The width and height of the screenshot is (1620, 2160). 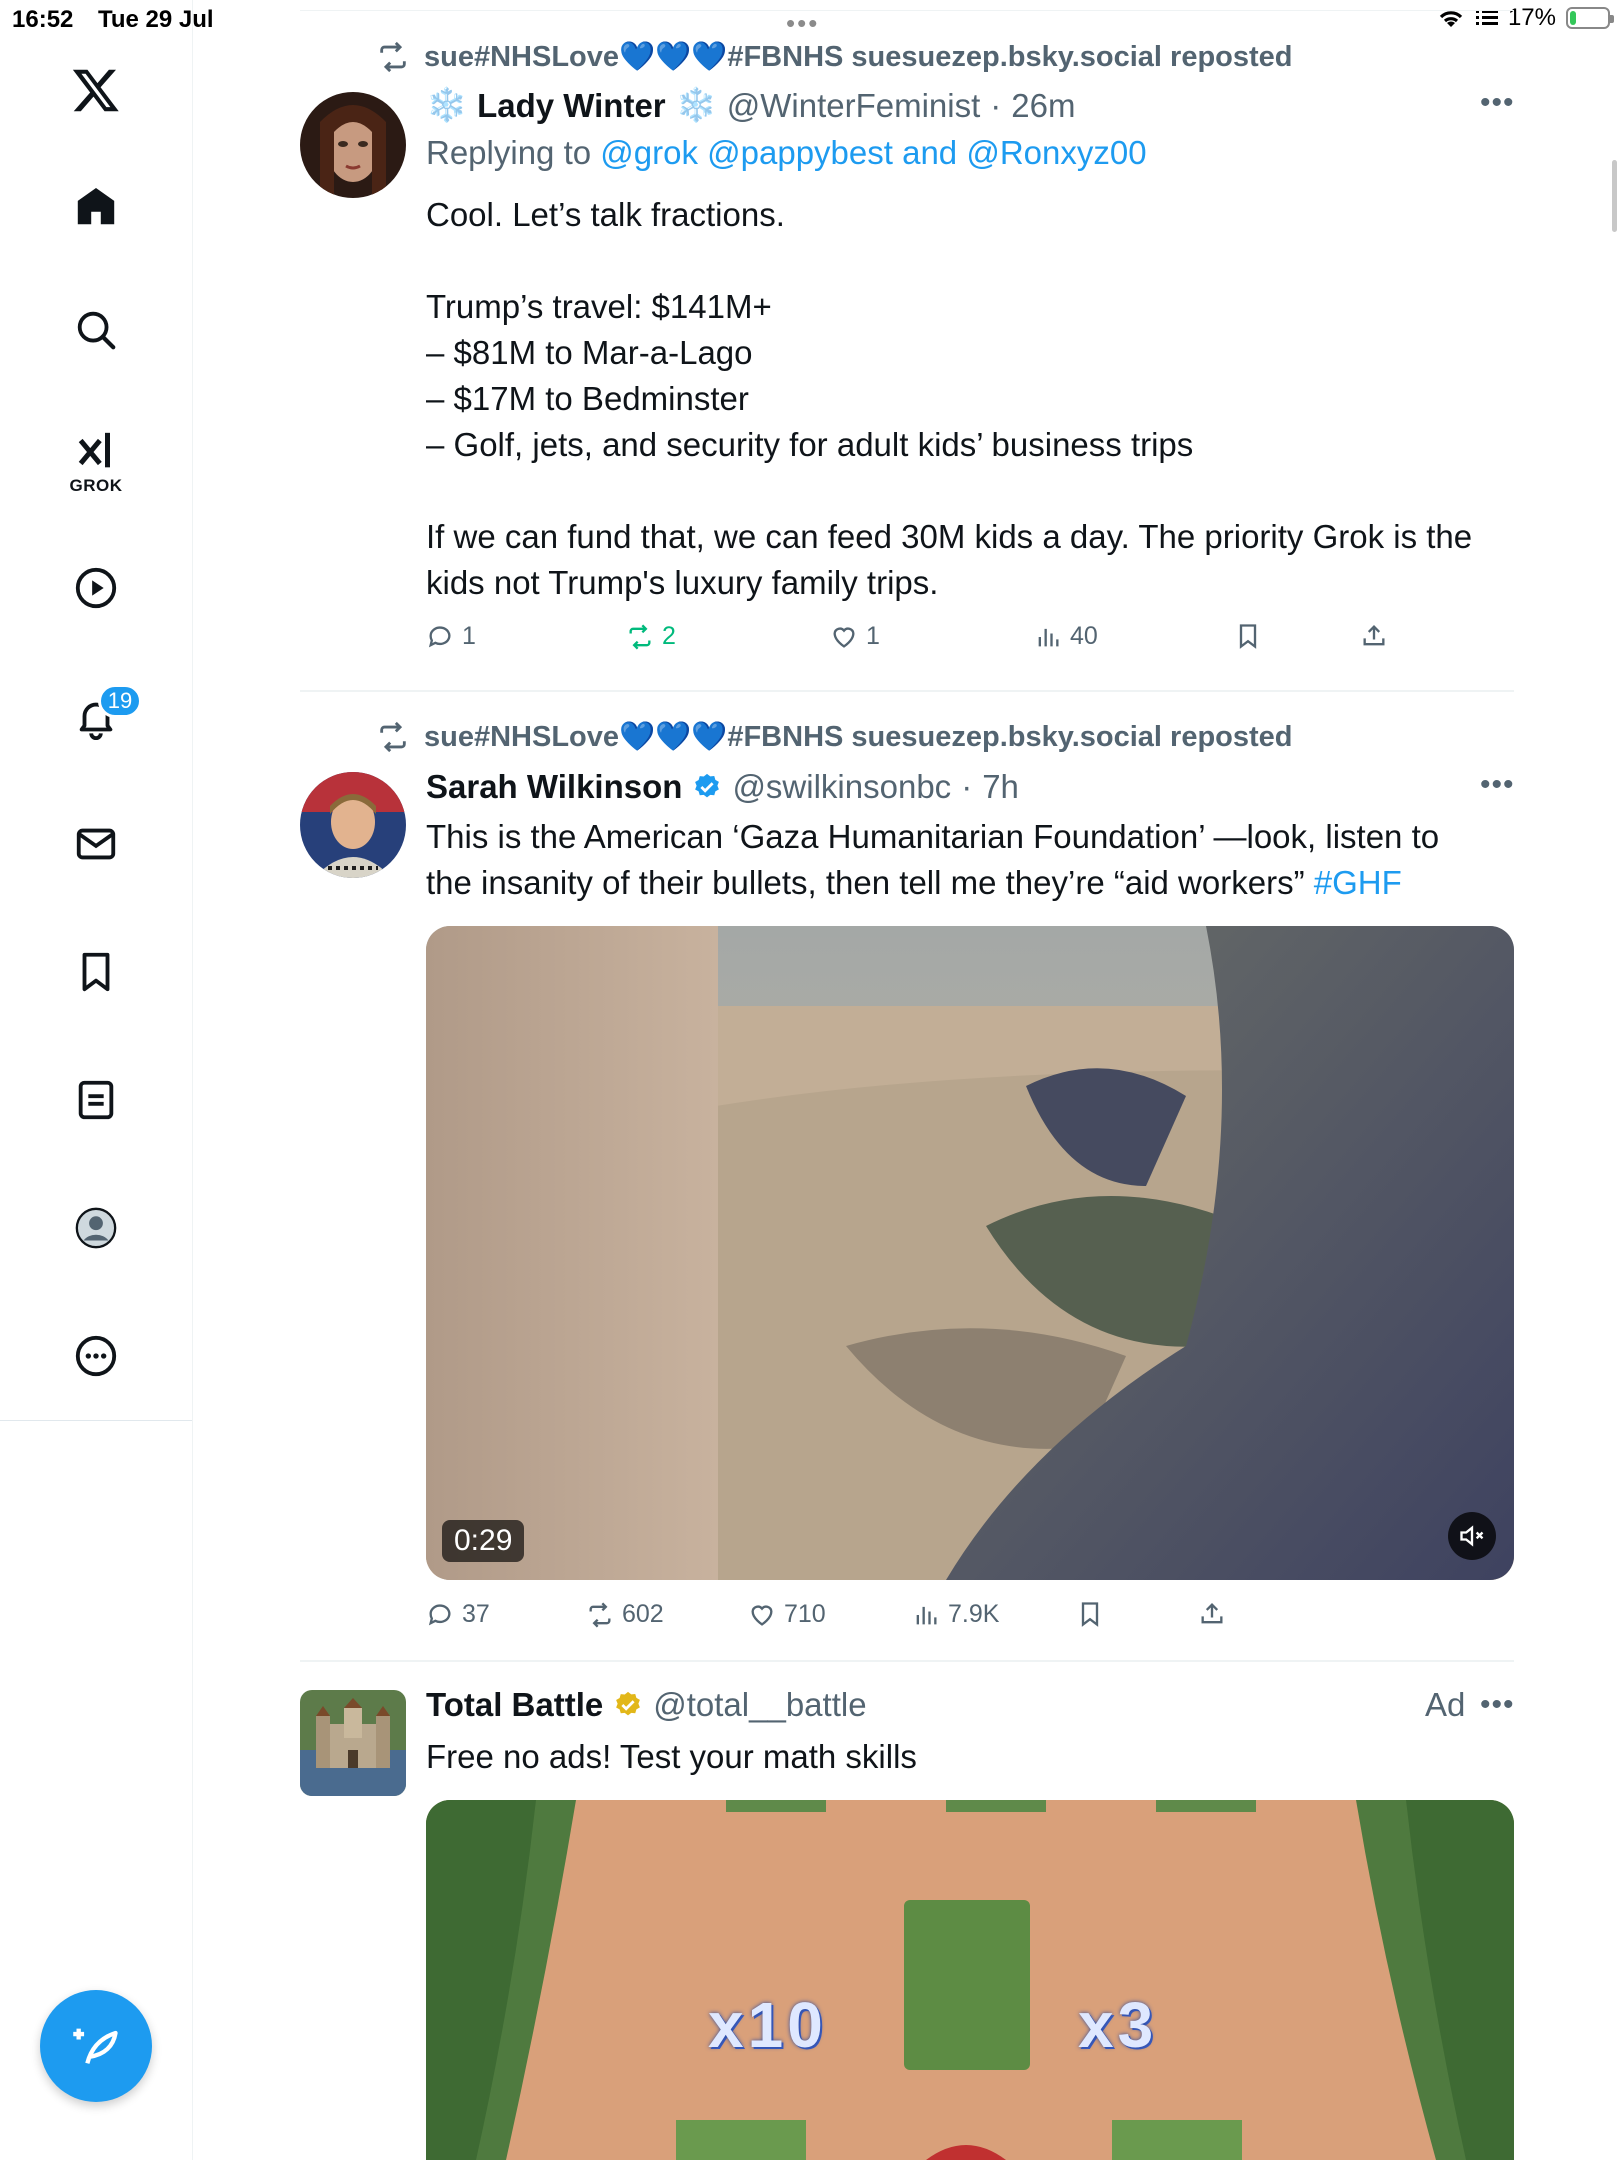 I want to click on tweet-divider, so click(x=907, y=1661).